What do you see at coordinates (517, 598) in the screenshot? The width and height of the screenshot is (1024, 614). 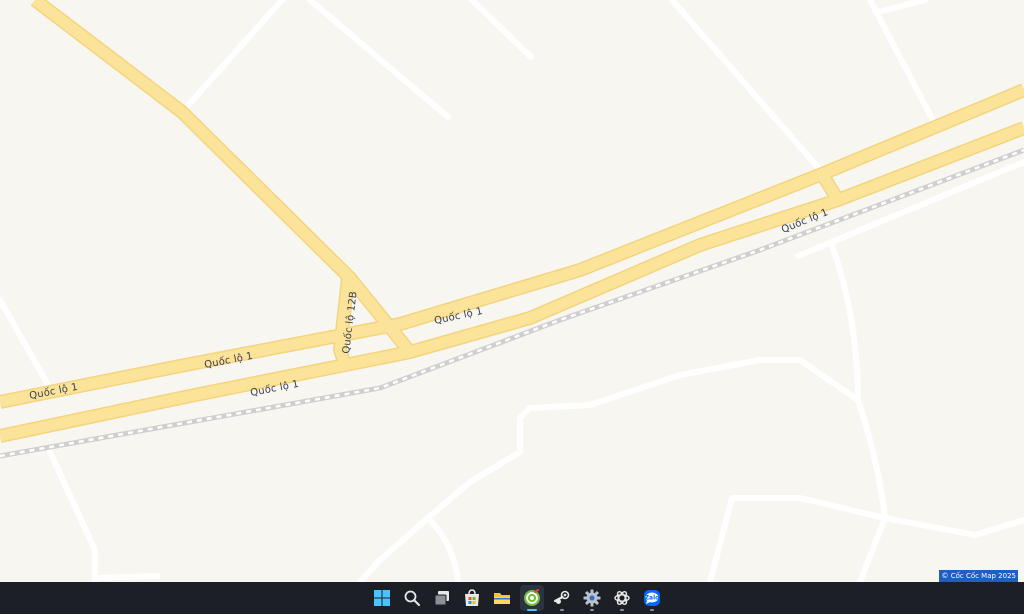 I see `taskbar-icons: Zalo` at bounding box center [517, 598].